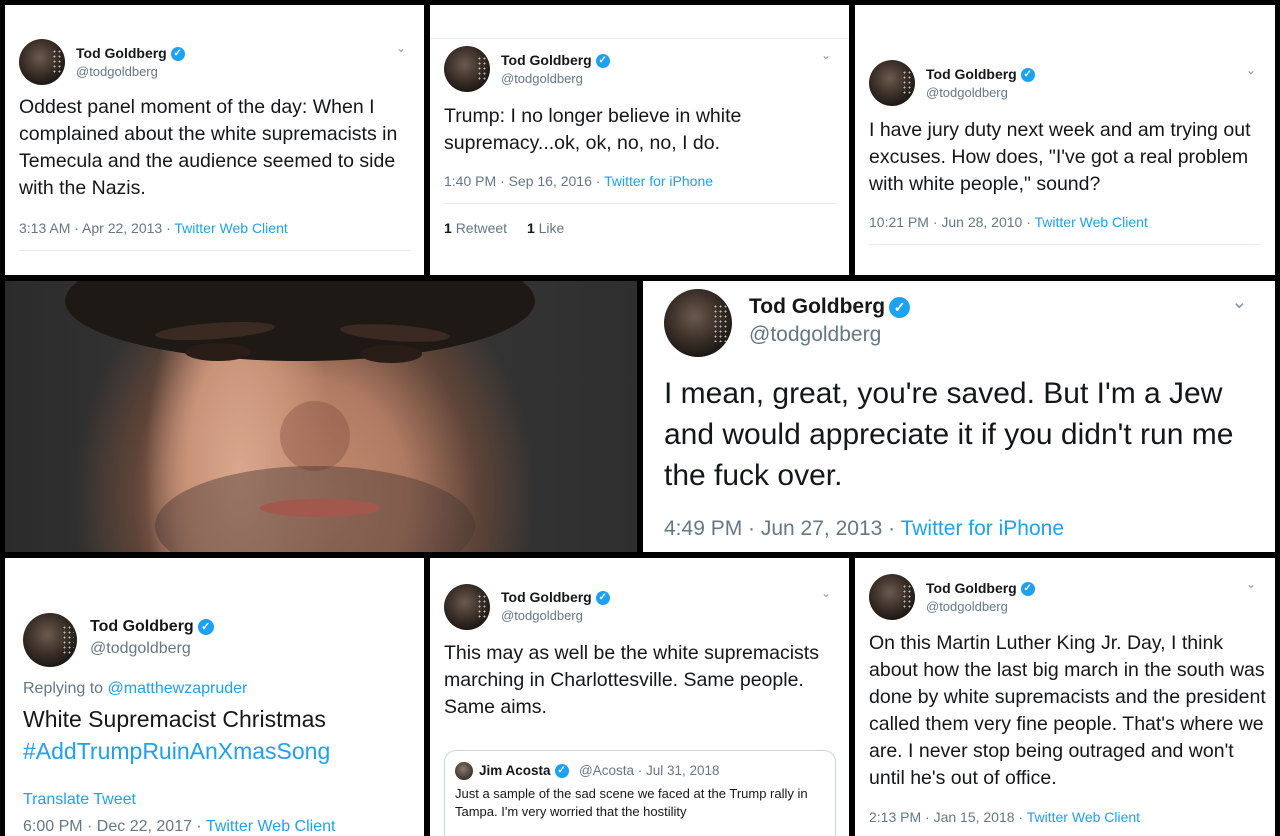 This screenshot has width=1280, height=836. I want to click on mouth, so click(320, 508).